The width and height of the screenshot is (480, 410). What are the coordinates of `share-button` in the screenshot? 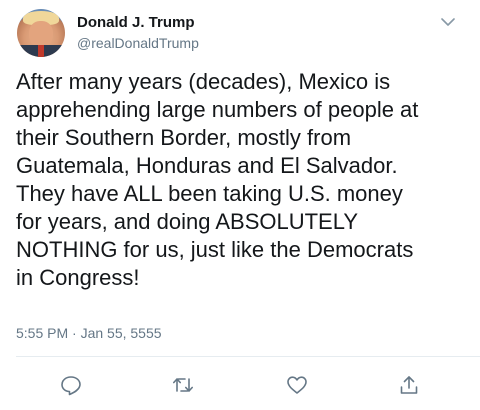 It's located at (409, 385).